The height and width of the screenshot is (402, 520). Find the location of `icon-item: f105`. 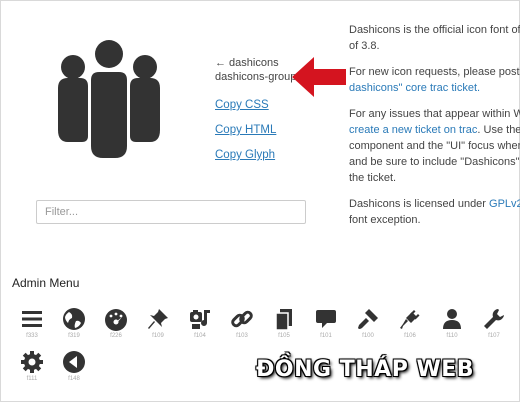

icon-item: f105 is located at coordinates (284, 322).